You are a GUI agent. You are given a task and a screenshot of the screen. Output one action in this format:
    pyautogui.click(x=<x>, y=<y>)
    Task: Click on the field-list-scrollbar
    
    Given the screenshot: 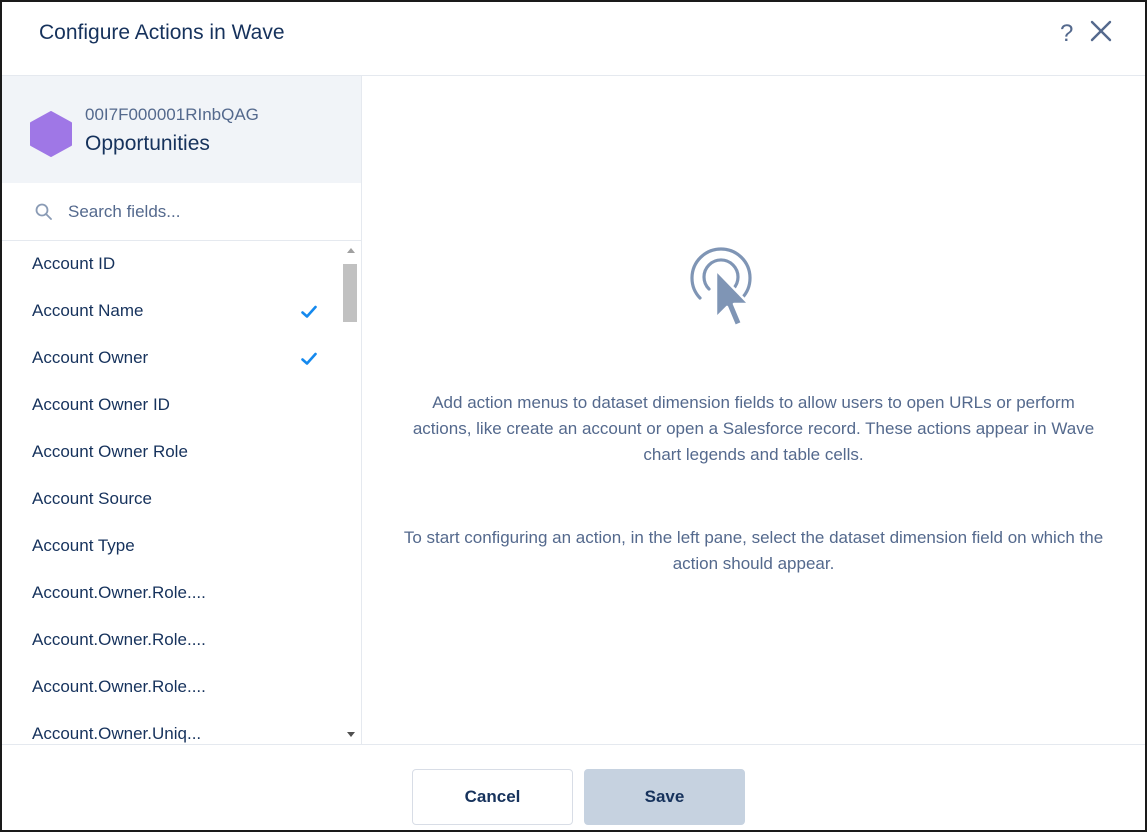 What is the action you would take?
    pyautogui.click(x=350, y=493)
    